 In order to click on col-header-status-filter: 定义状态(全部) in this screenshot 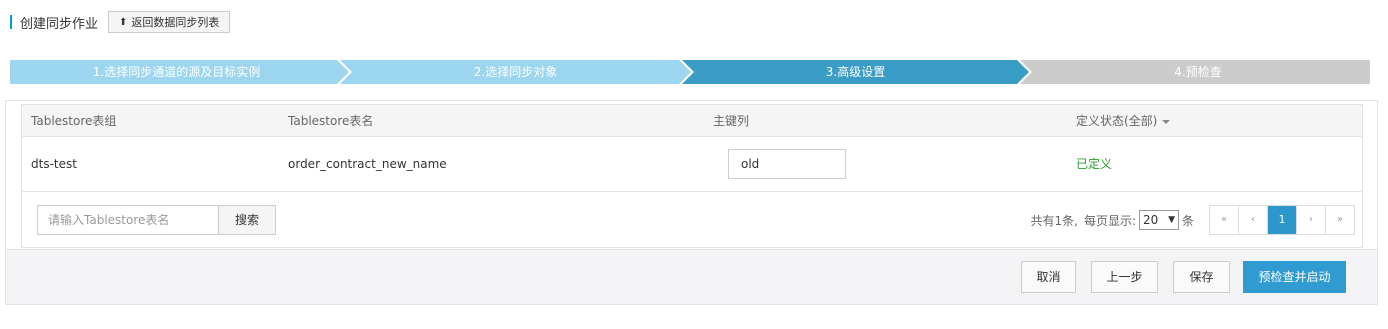, I will do `click(1123, 121)`.